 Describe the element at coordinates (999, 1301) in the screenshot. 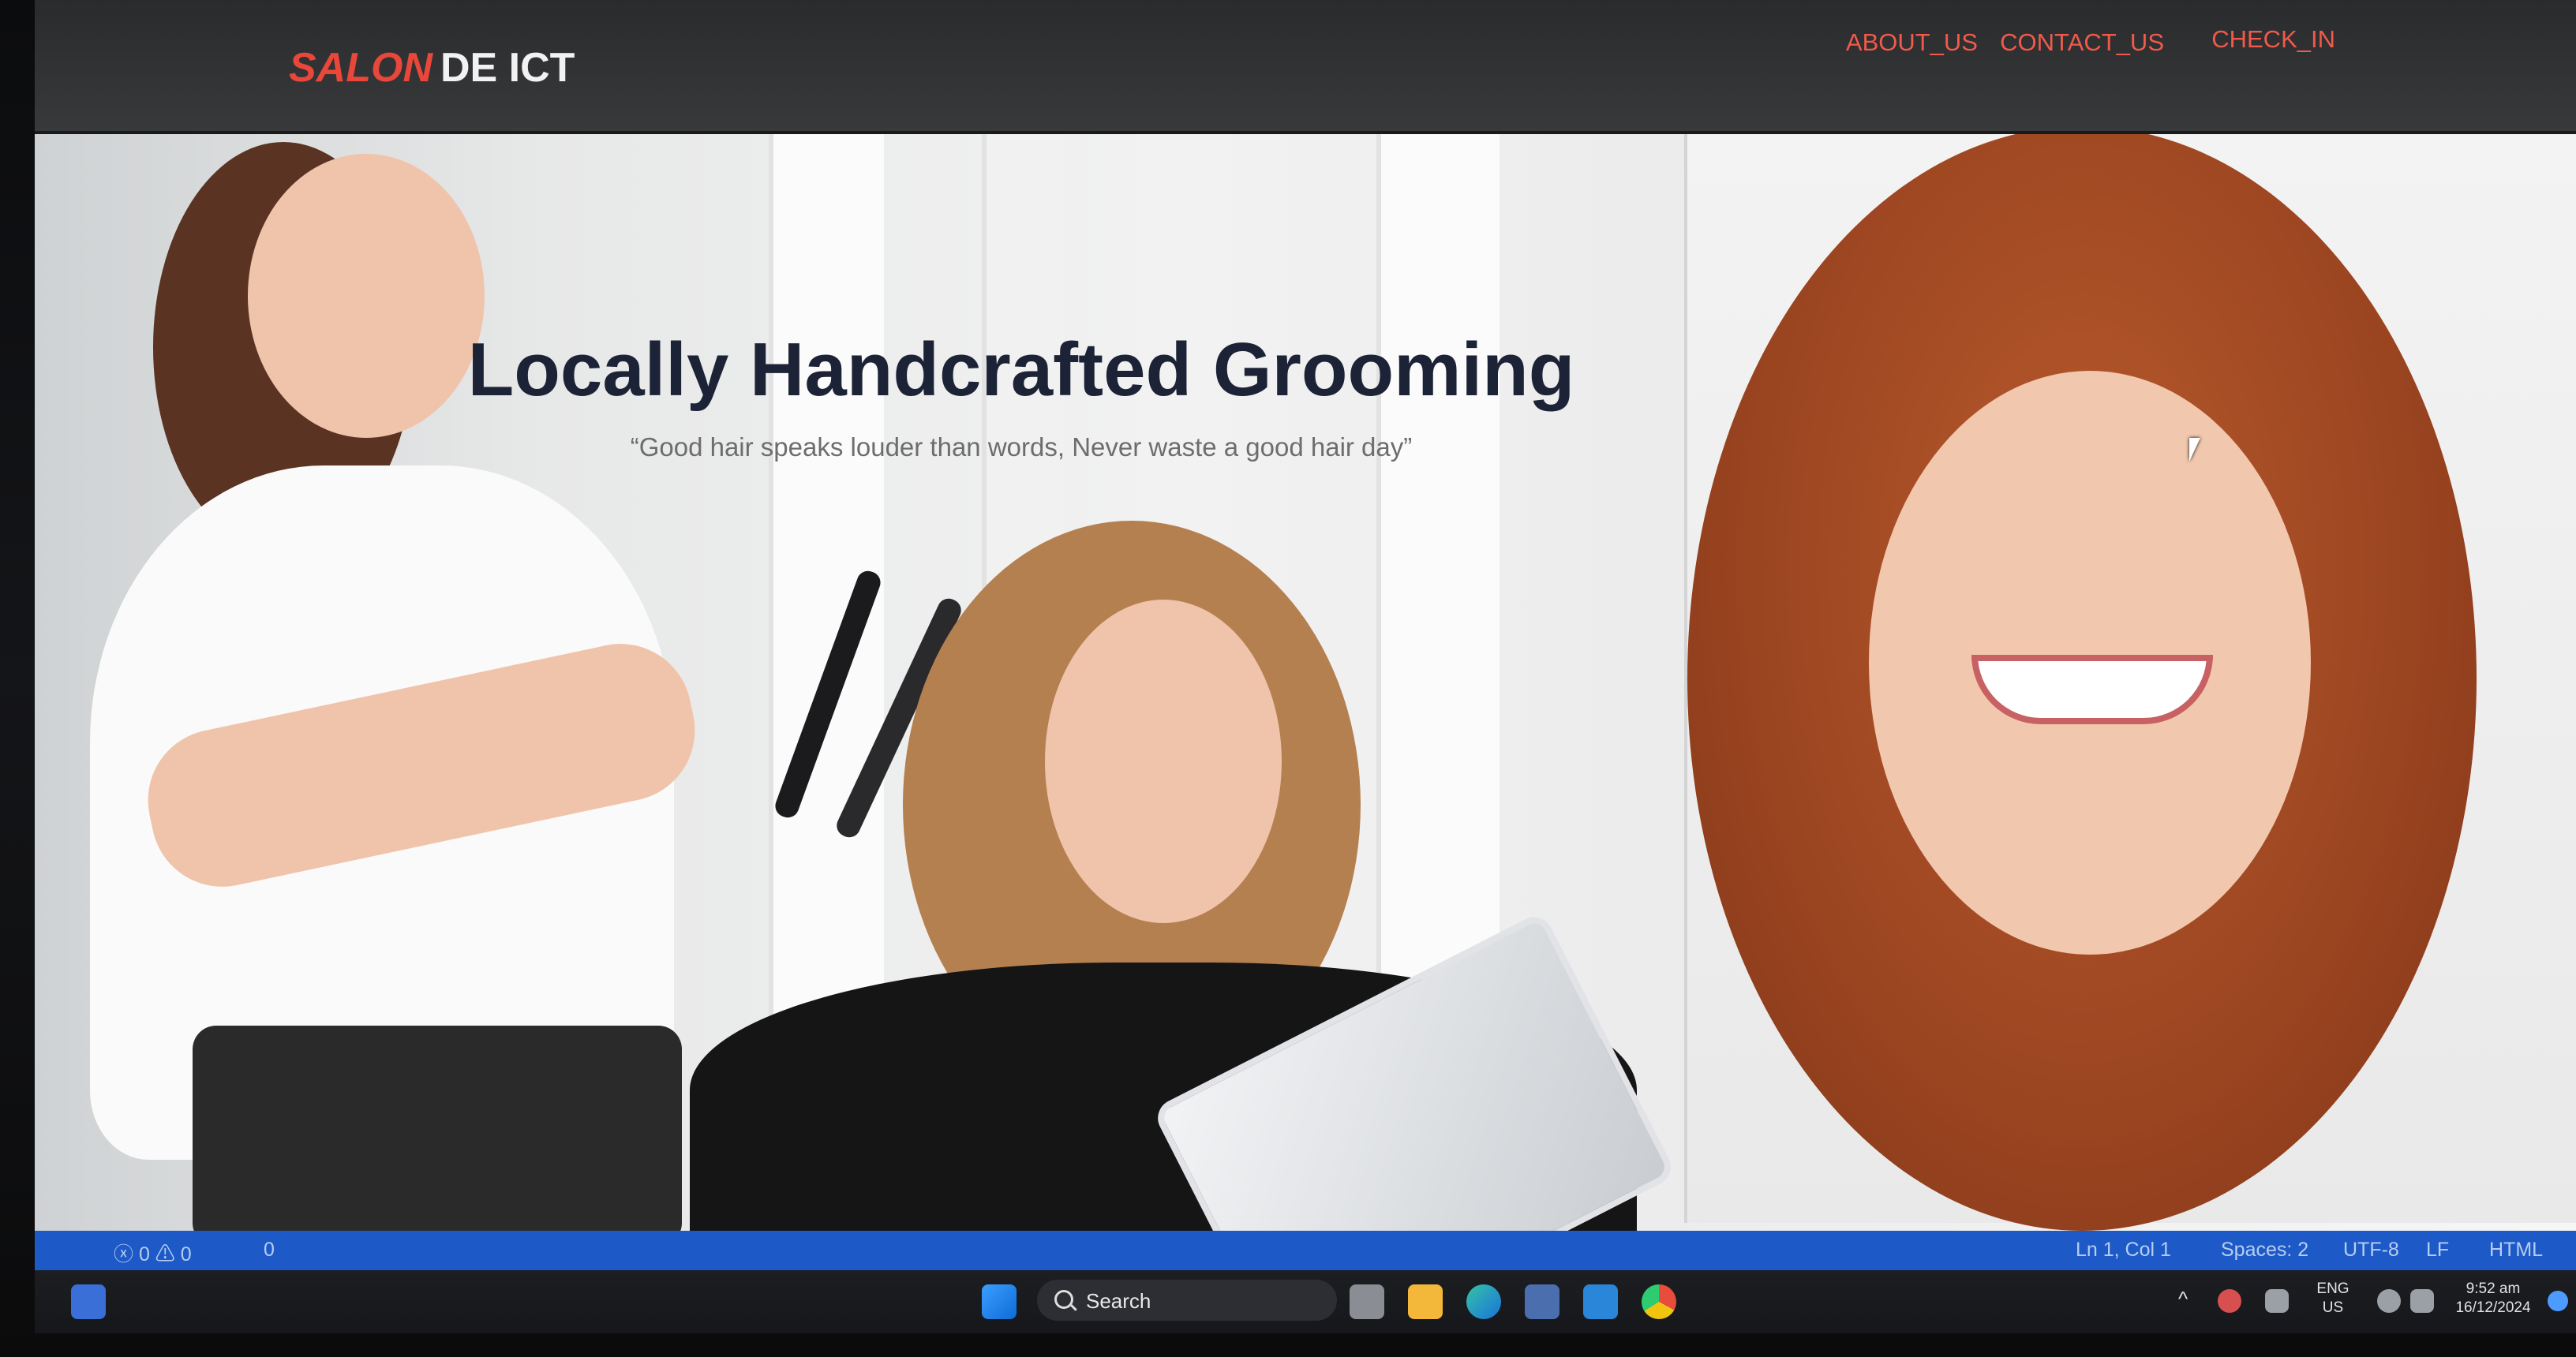

I see `windows-start-icon` at that location.